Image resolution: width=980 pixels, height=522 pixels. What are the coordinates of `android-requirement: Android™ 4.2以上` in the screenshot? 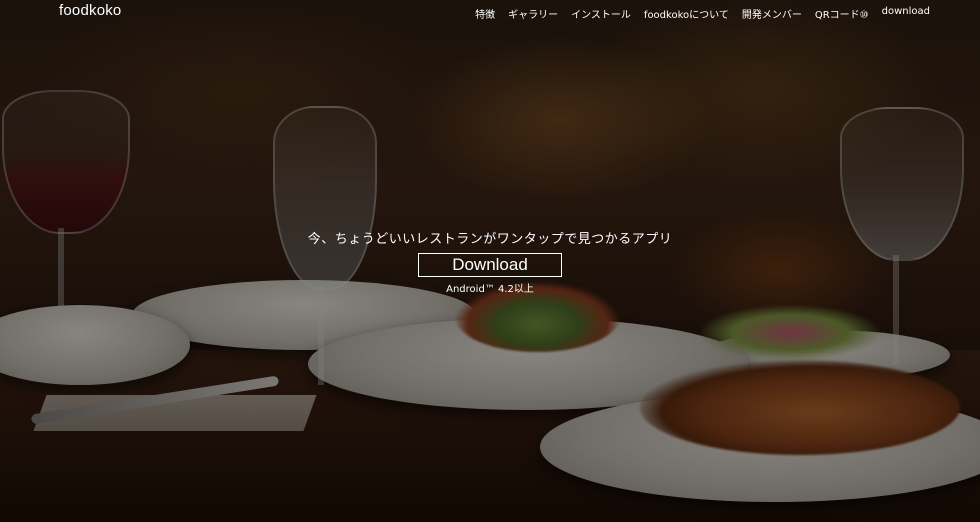 It's located at (490, 289).